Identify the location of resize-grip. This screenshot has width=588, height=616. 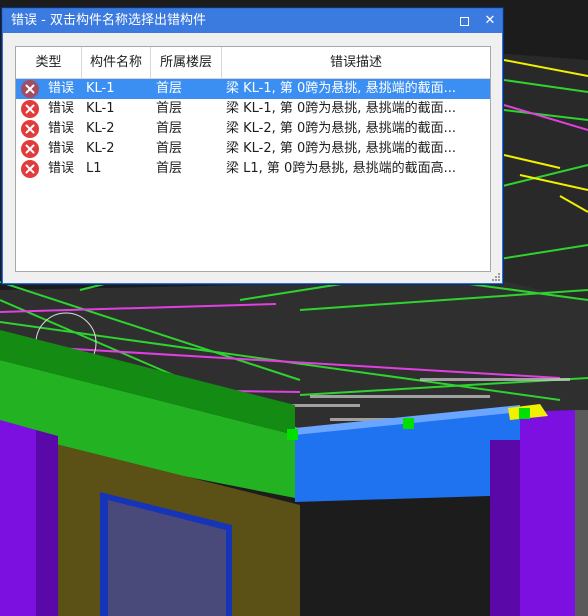
(496, 277).